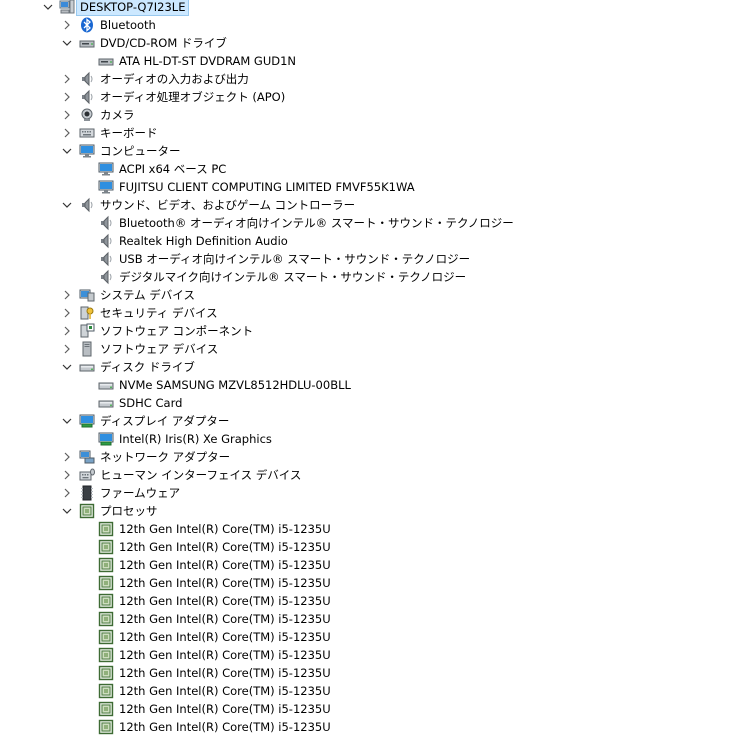 The height and width of the screenshot is (737, 737). I want to click on node-label: DESKTOP-Q7I23LE, so click(133, 8).